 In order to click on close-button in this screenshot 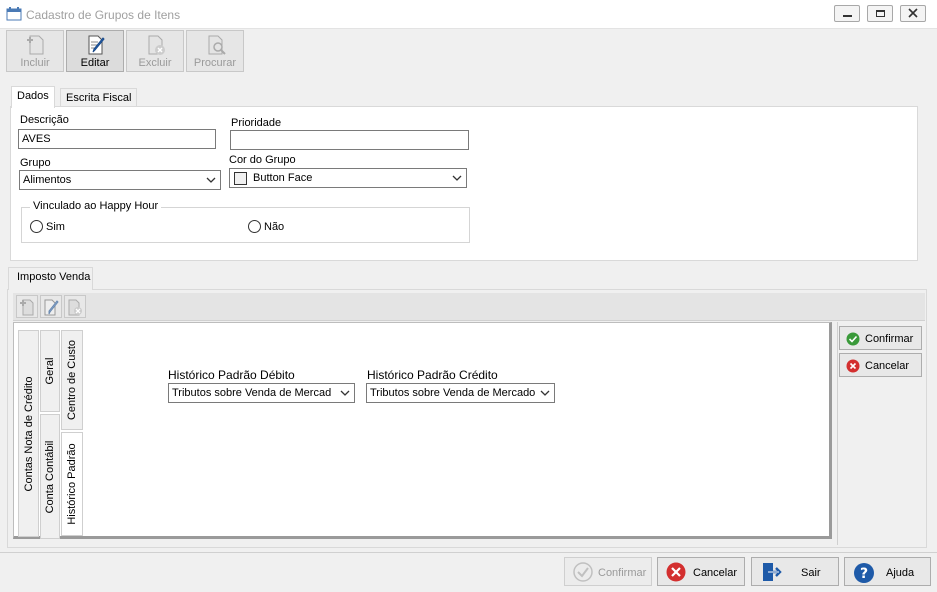, I will do `click(913, 13)`.